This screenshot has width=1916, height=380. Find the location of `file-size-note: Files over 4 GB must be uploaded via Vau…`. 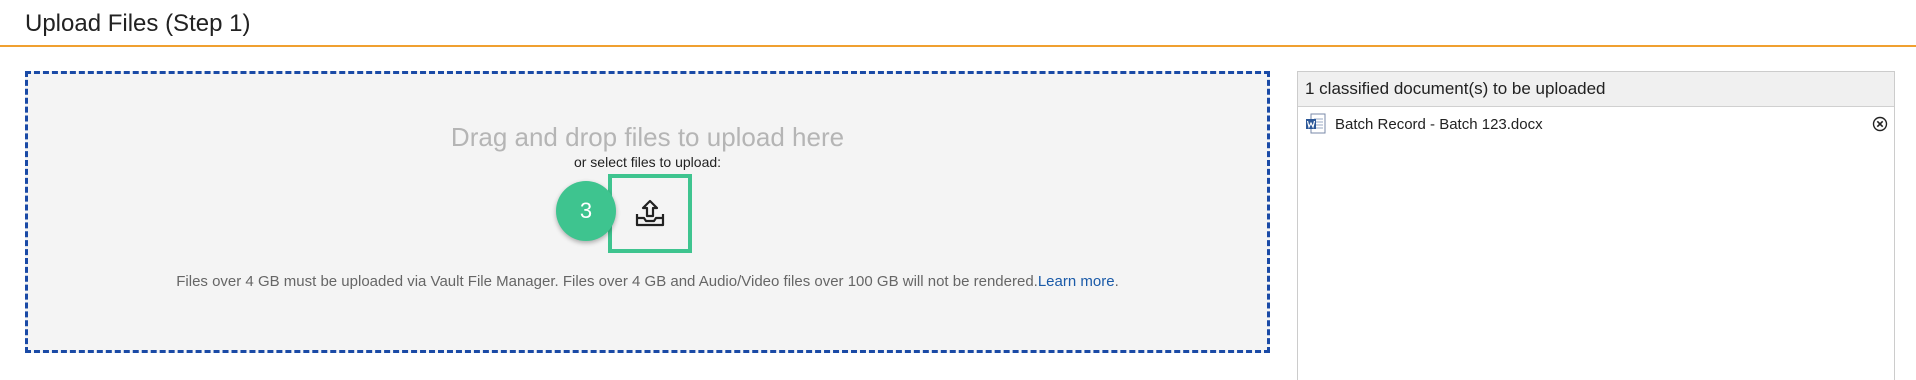

file-size-note: Files over 4 GB must be uploaded via Vau… is located at coordinates (647, 281).